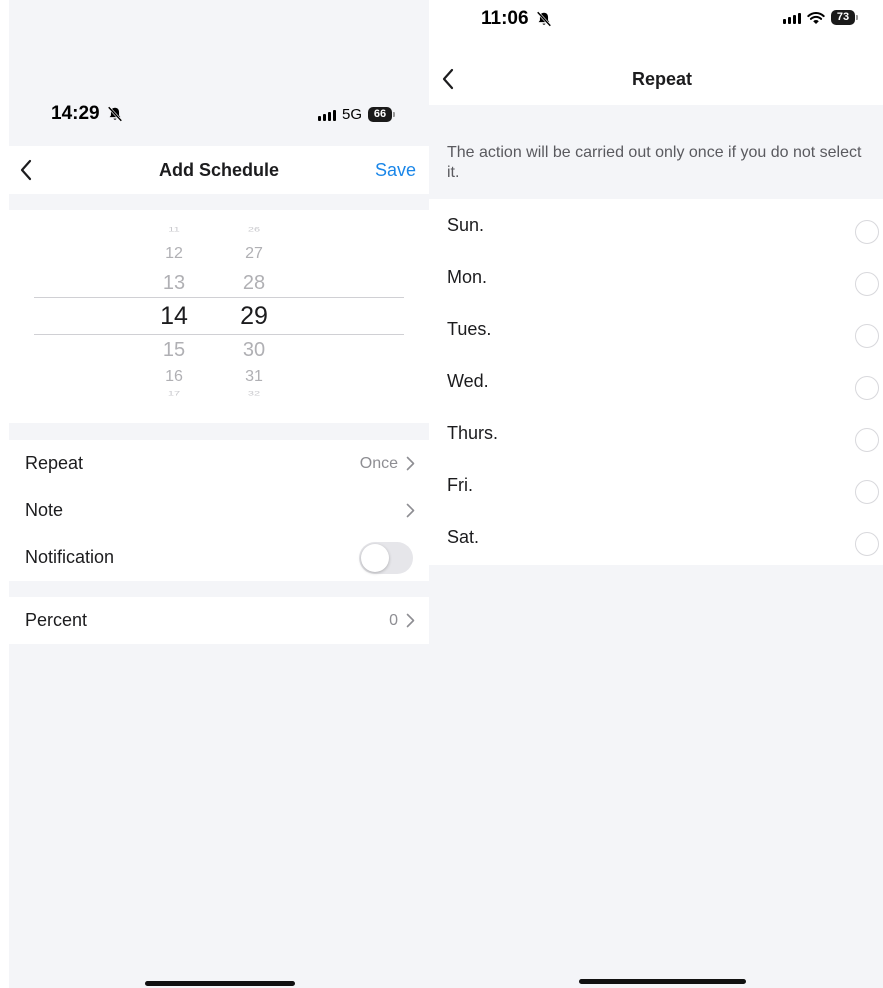 The width and height of the screenshot is (883, 988). What do you see at coordinates (816, 17) in the screenshot?
I see `wifi-icon` at bounding box center [816, 17].